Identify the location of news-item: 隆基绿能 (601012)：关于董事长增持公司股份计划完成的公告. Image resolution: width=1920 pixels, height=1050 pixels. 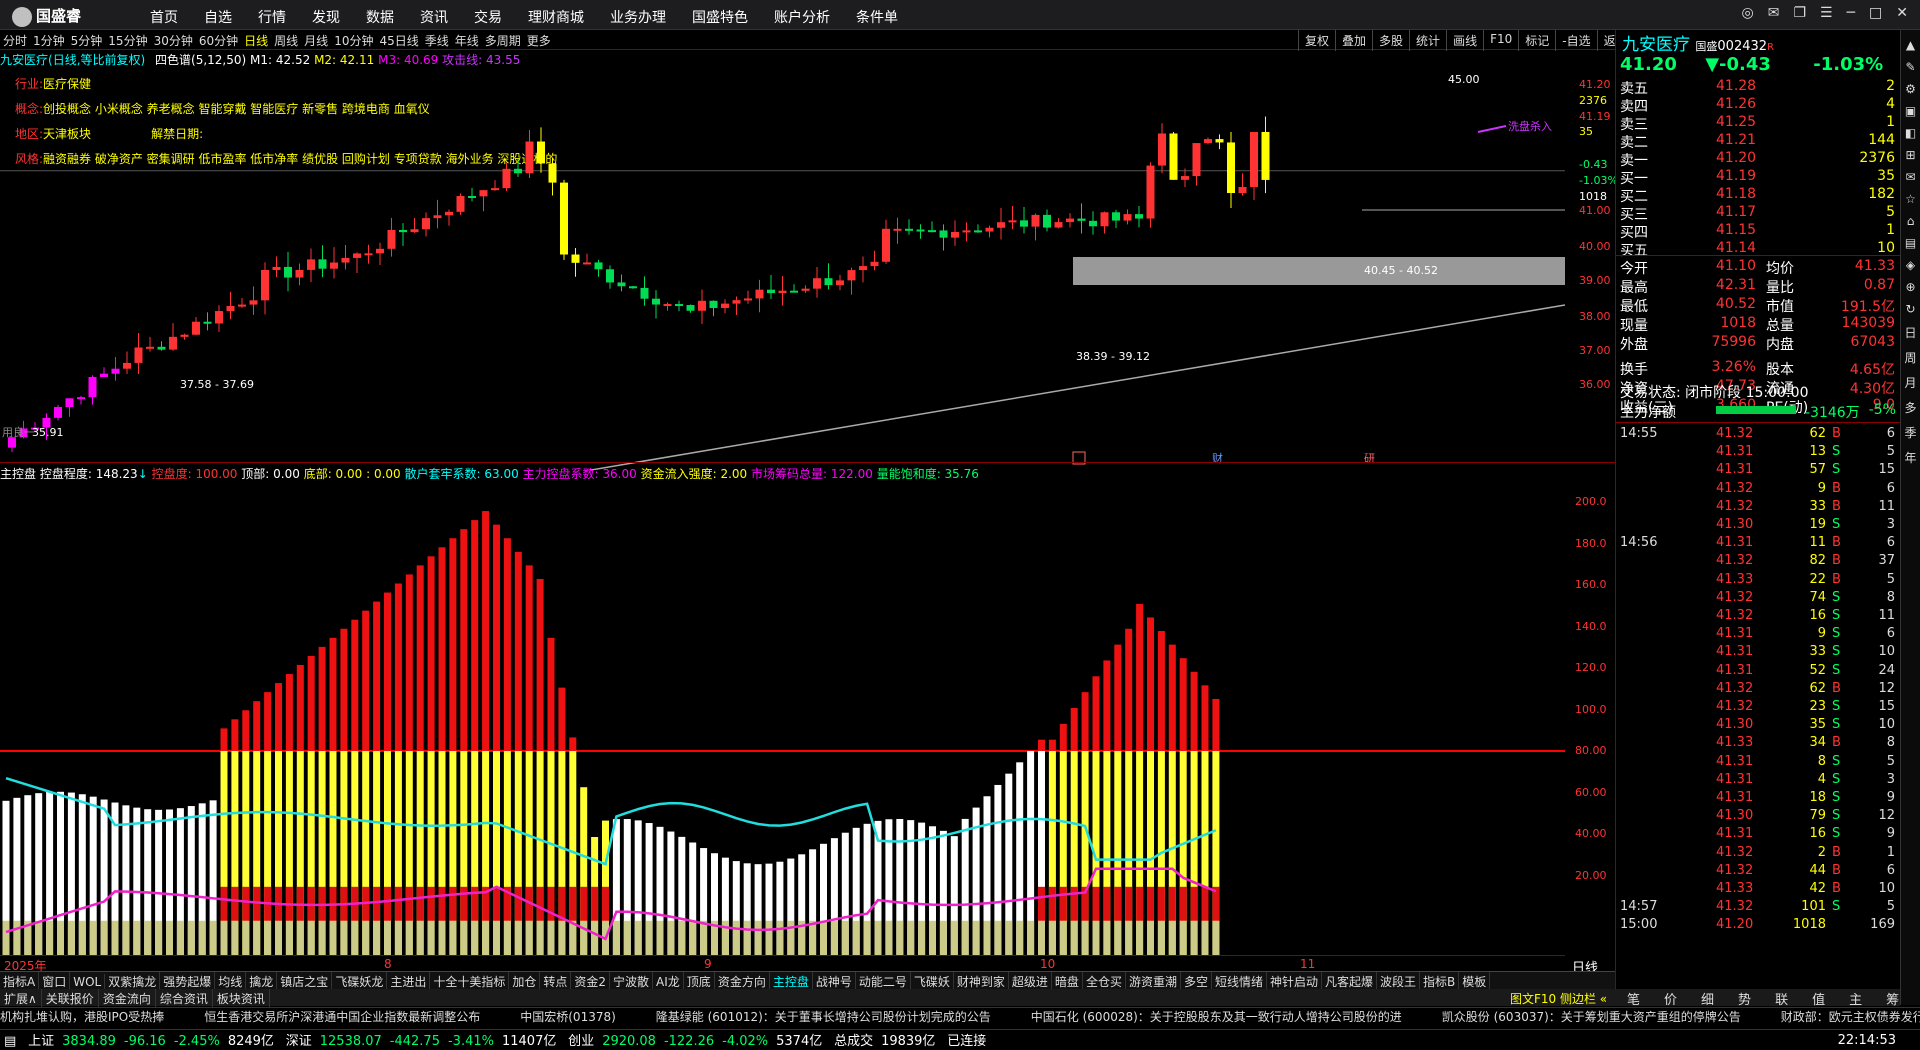
(823, 1017).